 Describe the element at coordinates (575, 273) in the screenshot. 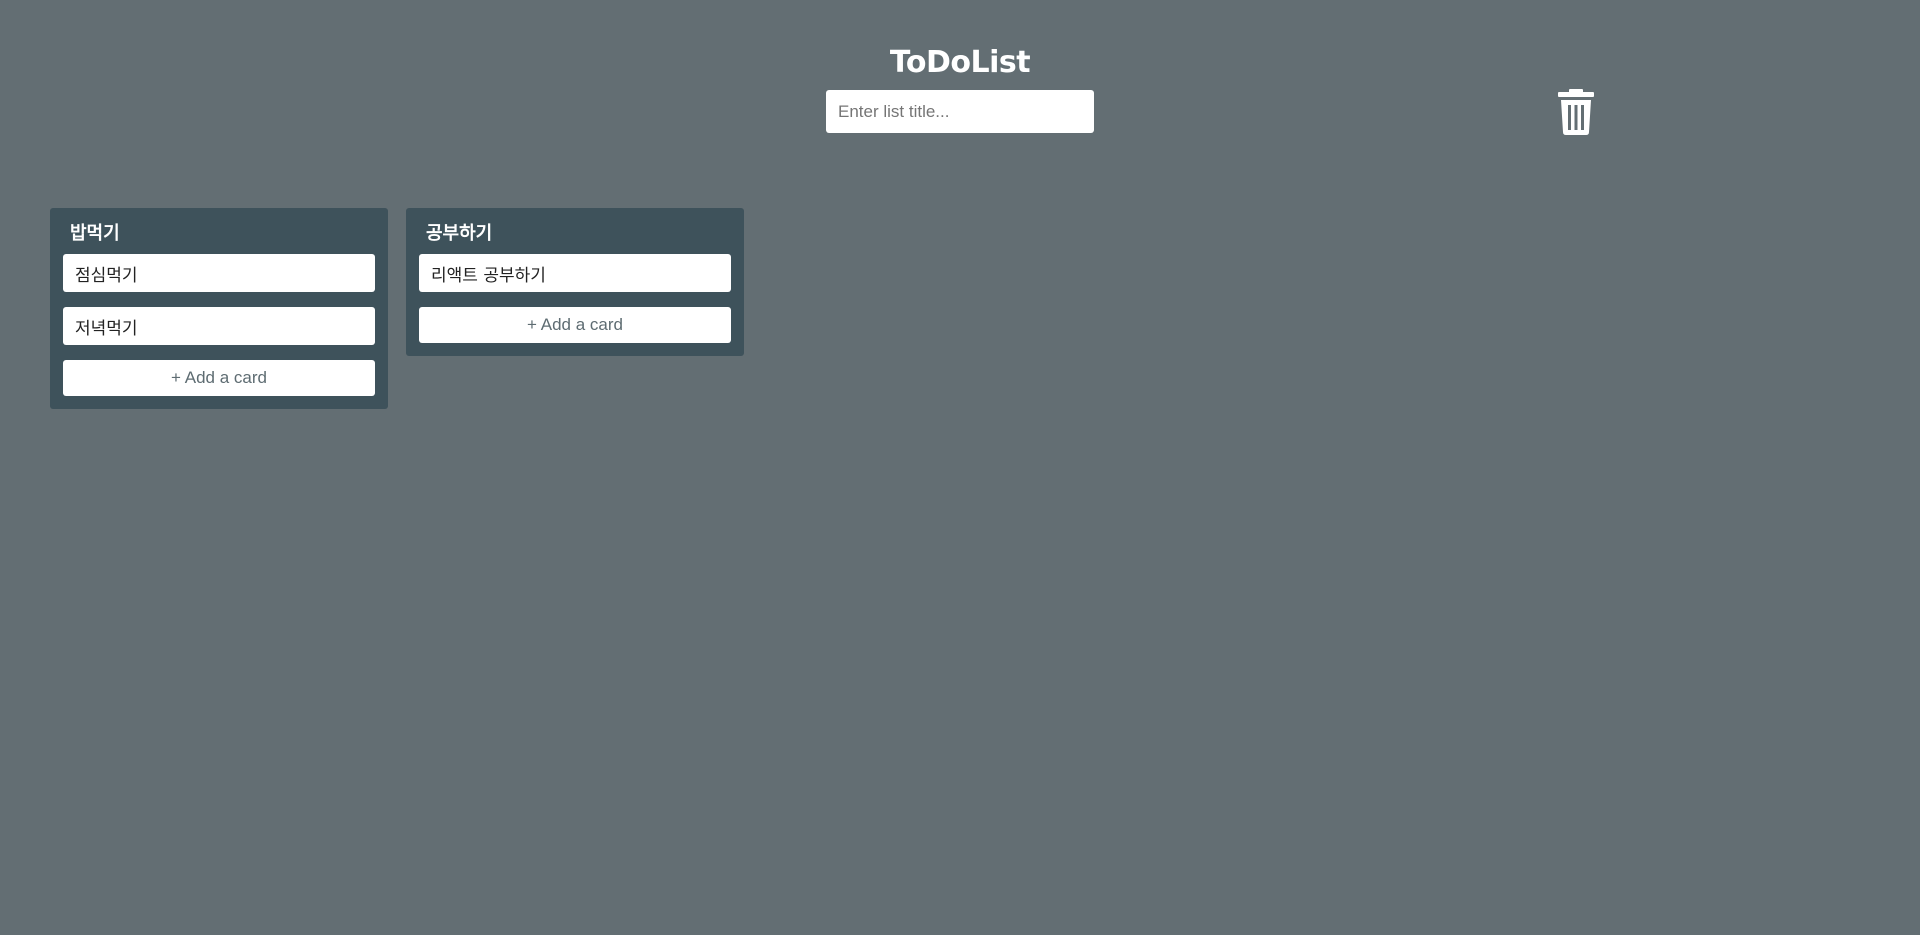

I see `card: 리액트 공부하기` at that location.